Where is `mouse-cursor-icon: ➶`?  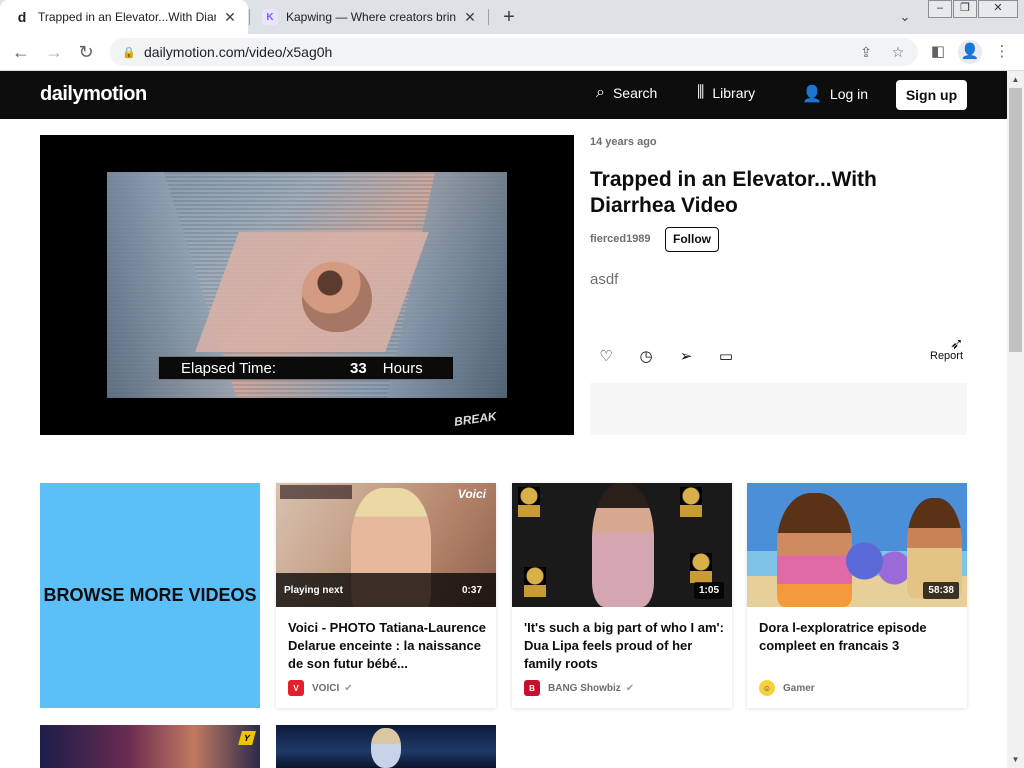 mouse-cursor-icon: ➶ is located at coordinates (957, 344).